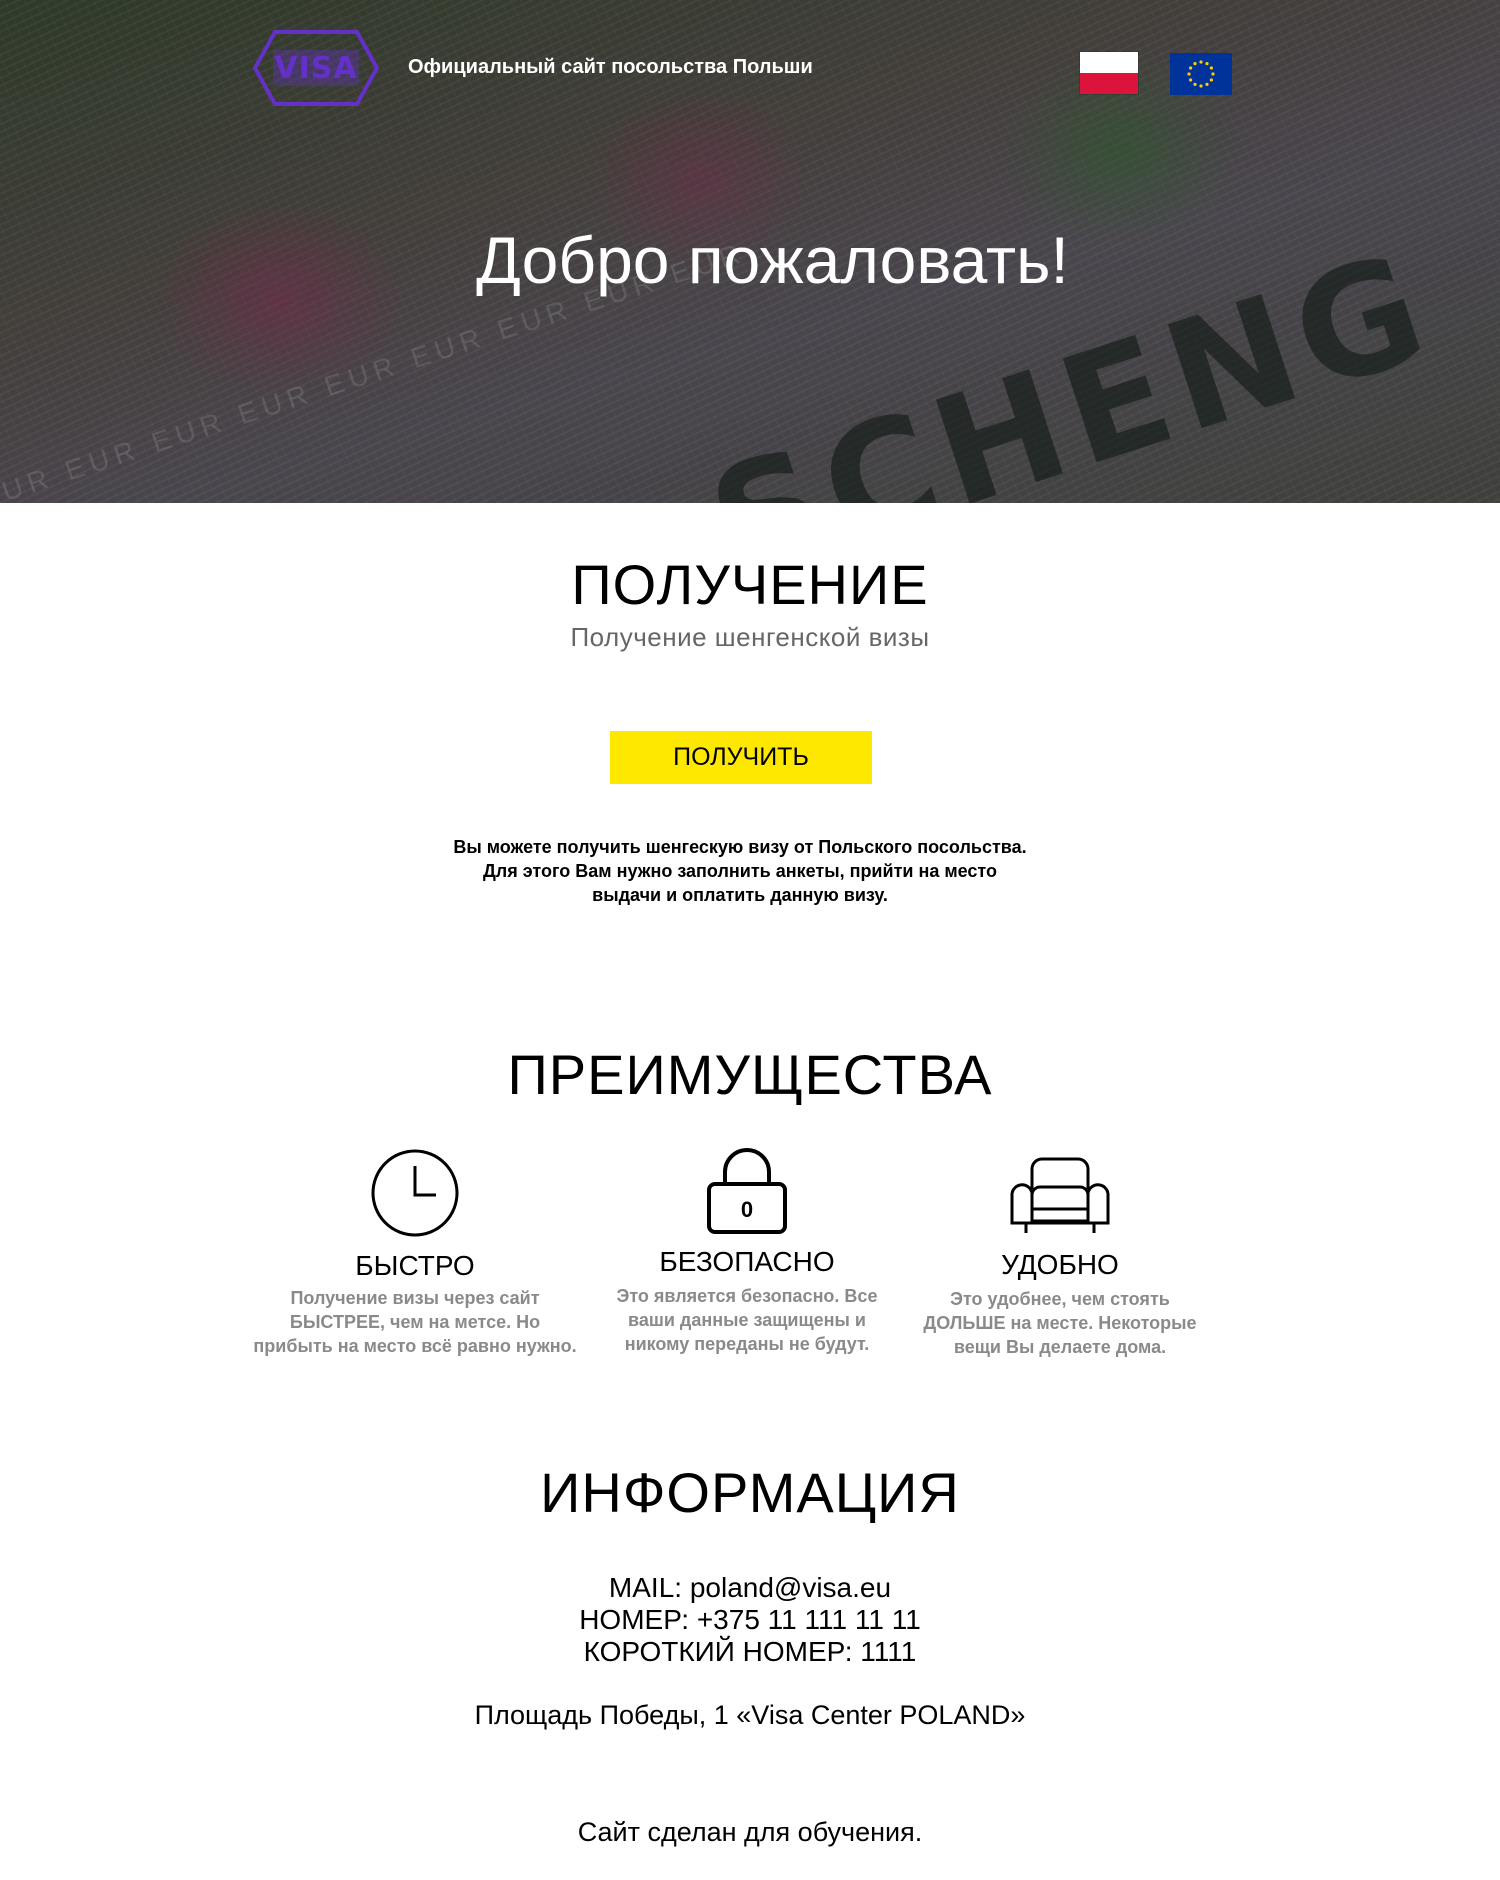  What do you see at coordinates (750, 584) in the screenshot?
I see `obtain-title: ПОЛУЧЕНИЕ` at bounding box center [750, 584].